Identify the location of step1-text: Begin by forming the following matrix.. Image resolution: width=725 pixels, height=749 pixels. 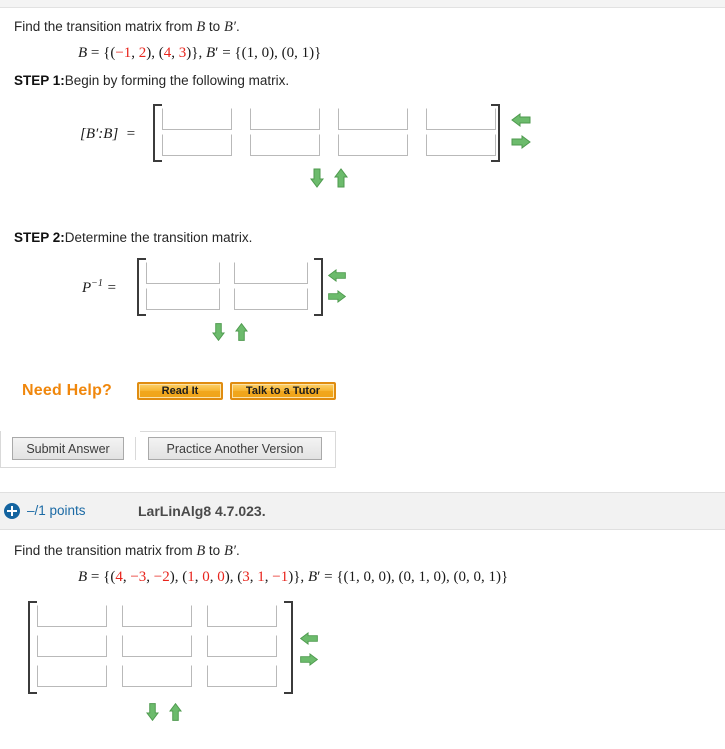
(177, 80).